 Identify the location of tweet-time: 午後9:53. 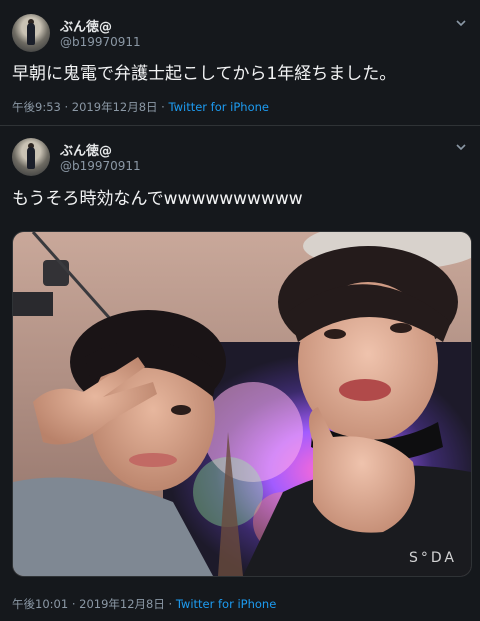
(36, 107).